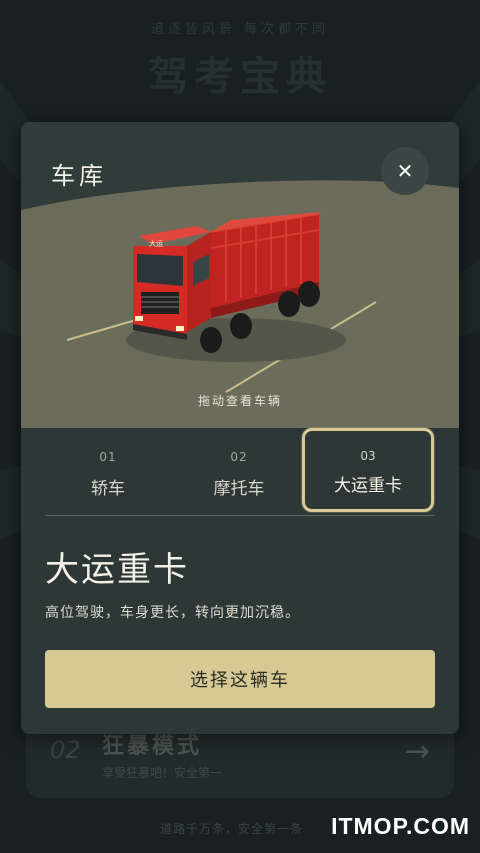  I want to click on tab-number: 03, so click(368, 456).